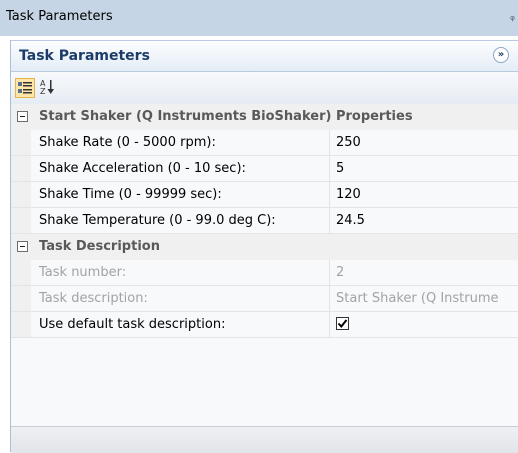 This screenshot has width=518, height=453. What do you see at coordinates (423, 142) in the screenshot?
I see `property-value-input: 250` at bounding box center [423, 142].